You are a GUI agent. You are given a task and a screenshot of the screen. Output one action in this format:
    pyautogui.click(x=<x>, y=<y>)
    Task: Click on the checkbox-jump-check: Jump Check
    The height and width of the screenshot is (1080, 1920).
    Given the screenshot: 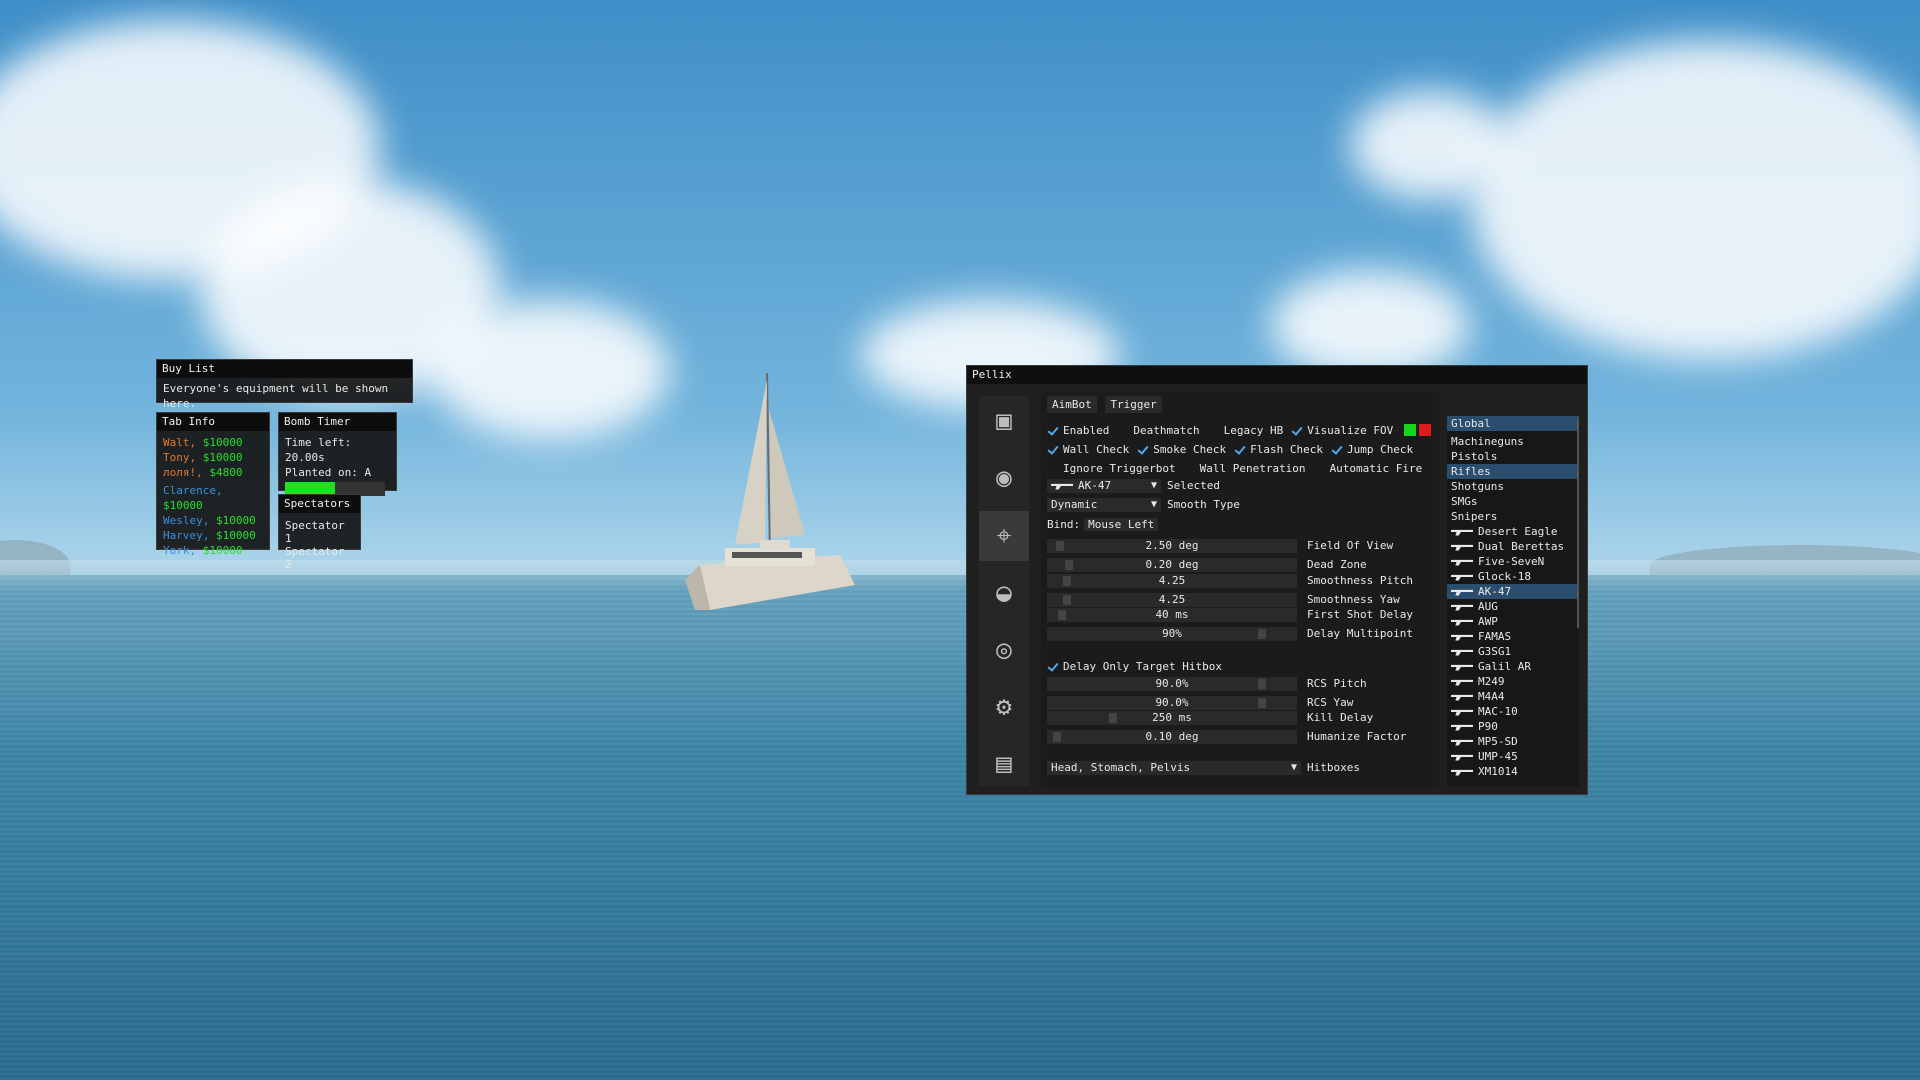 What is the action you would take?
    pyautogui.click(x=1372, y=449)
    